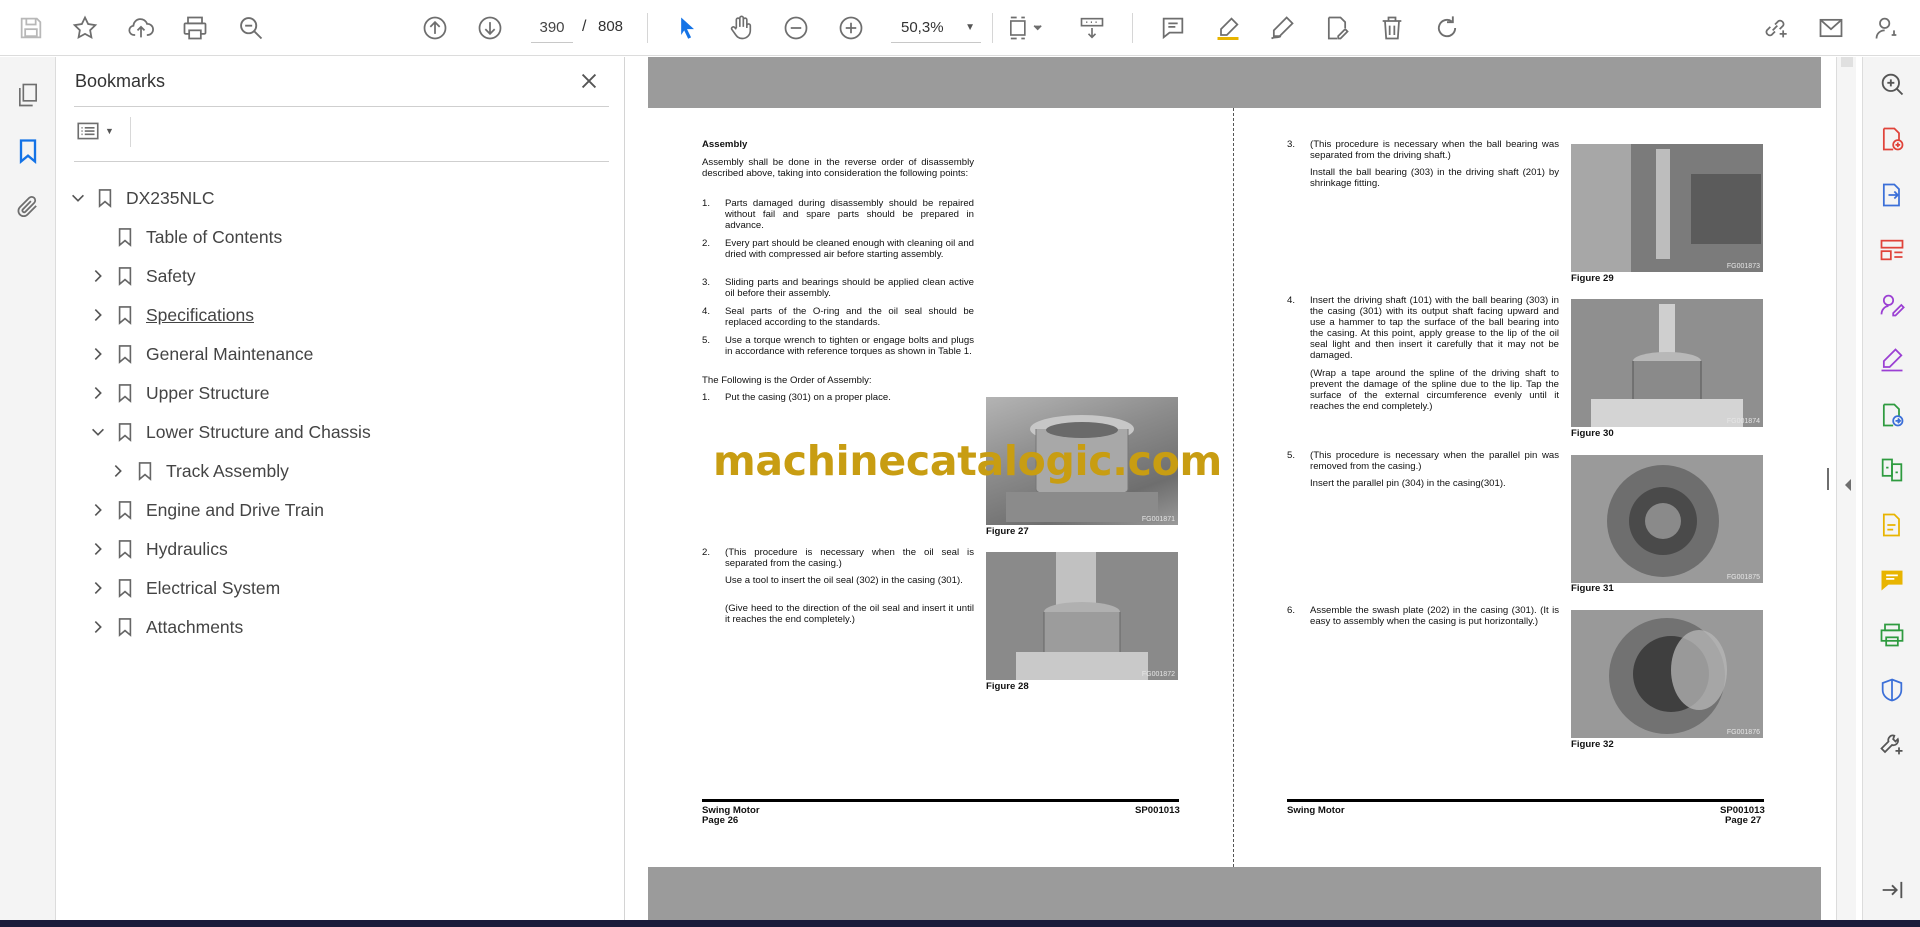 The image size is (1920, 927). Describe the element at coordinates (229, 432) in the screenshot. I see `bookmark-item: Lower Structure and Chassis` at that location.